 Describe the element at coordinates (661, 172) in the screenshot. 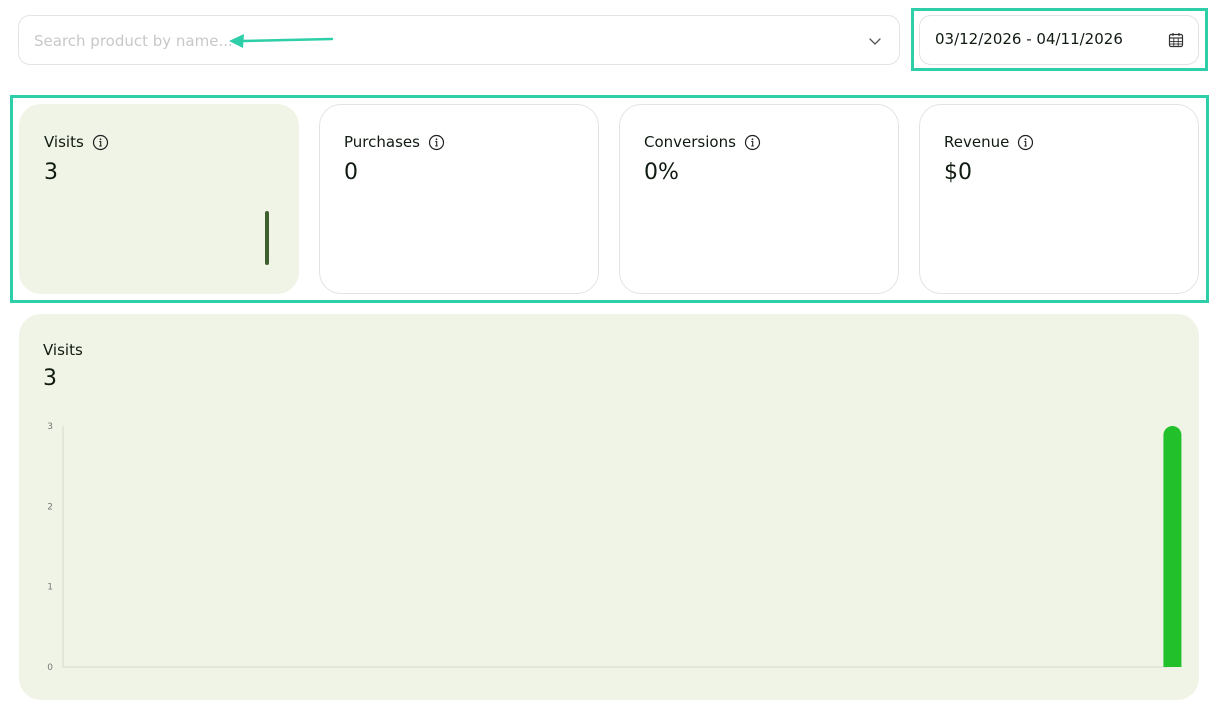

I see `metric-value: 0%` at that location.